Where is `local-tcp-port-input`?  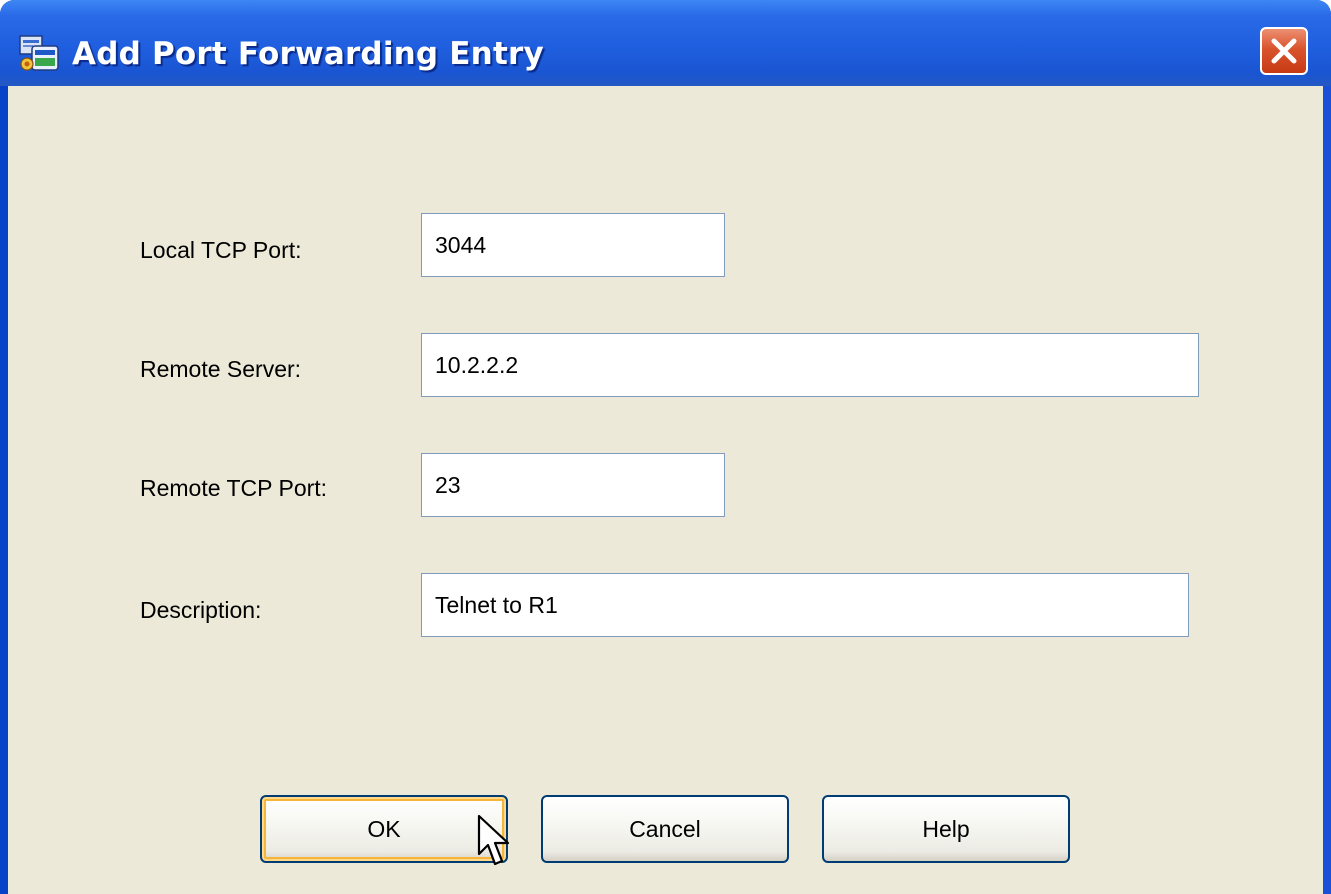 local-tcp-port-input is located at coordinates (573, 245).